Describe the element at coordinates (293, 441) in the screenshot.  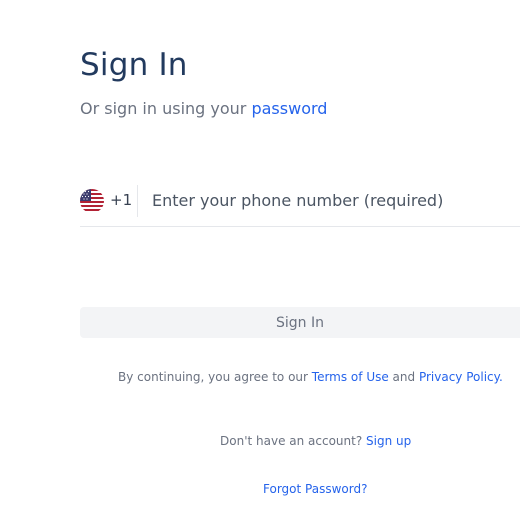
I see `signup-prompt-text: Don't have an account?` at that location.